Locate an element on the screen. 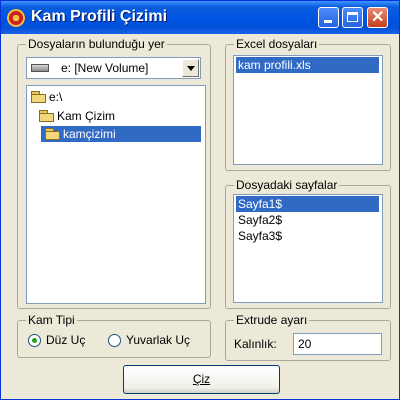  folder-location-label: Dosyaların bulunduğu yer is located at coordinates (96, 44).